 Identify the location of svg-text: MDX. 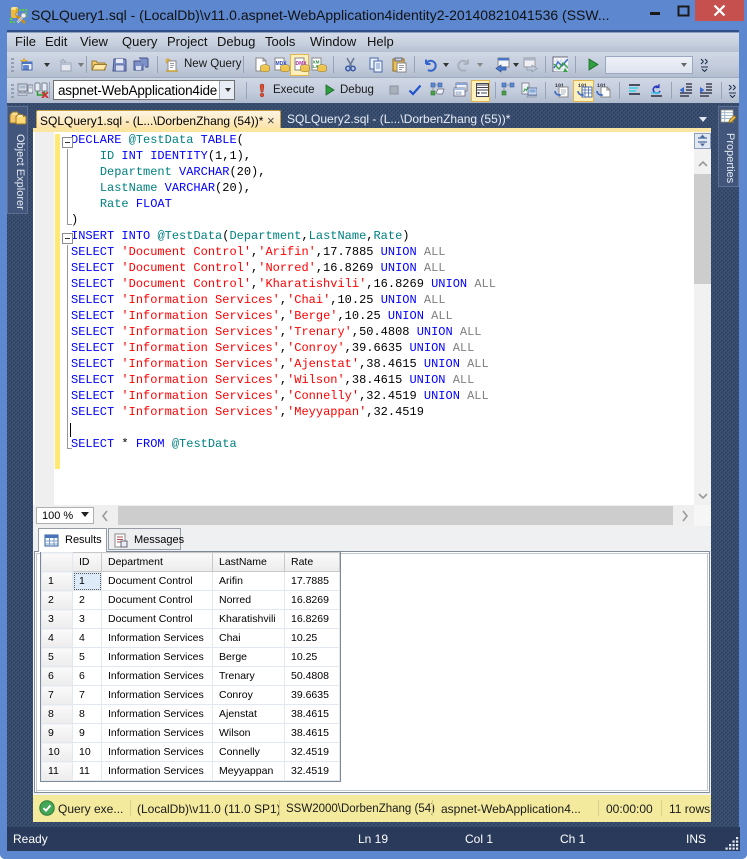
(282, 64).